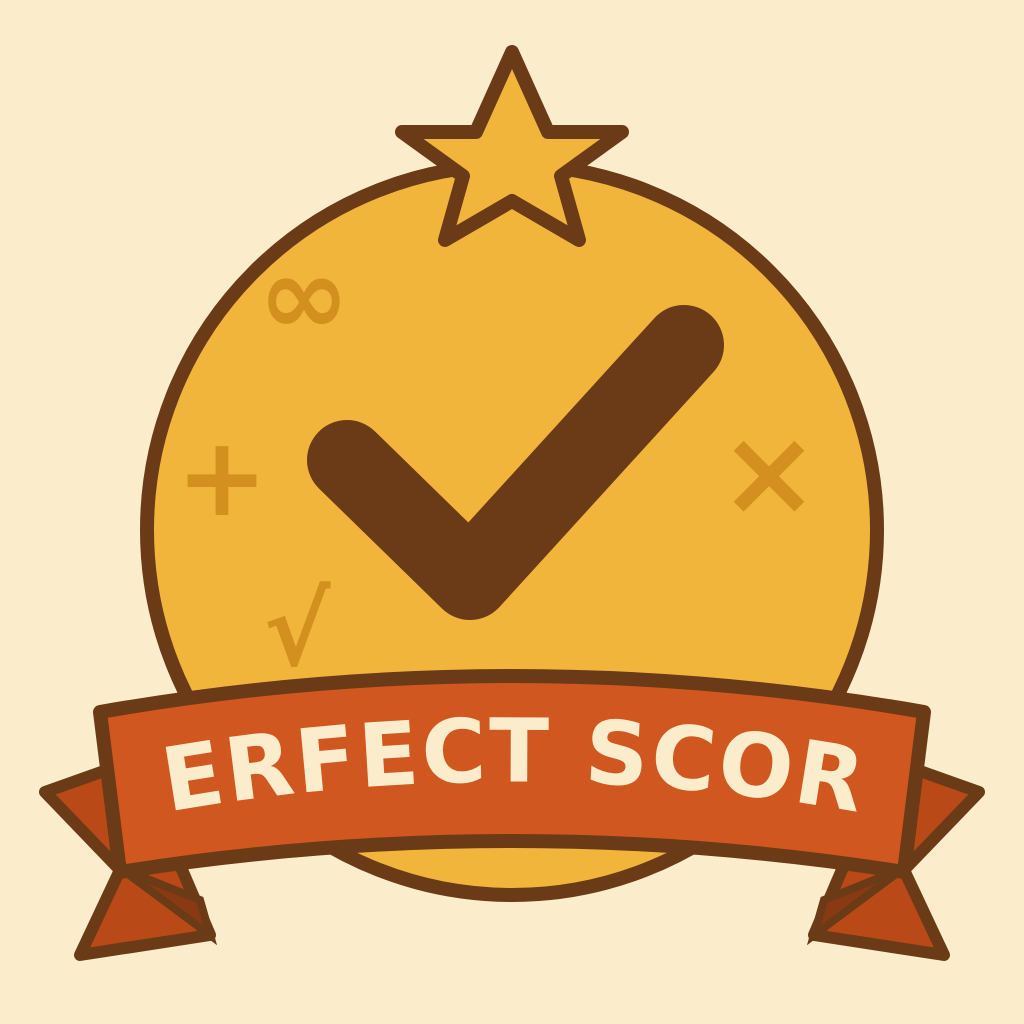 The height and width of the screenshot is (1024, 1024). What do you see at coordinates (305, 296) in the screenshot?
I see `infinity-symbol: ∞` at bounding box center [305, 296].